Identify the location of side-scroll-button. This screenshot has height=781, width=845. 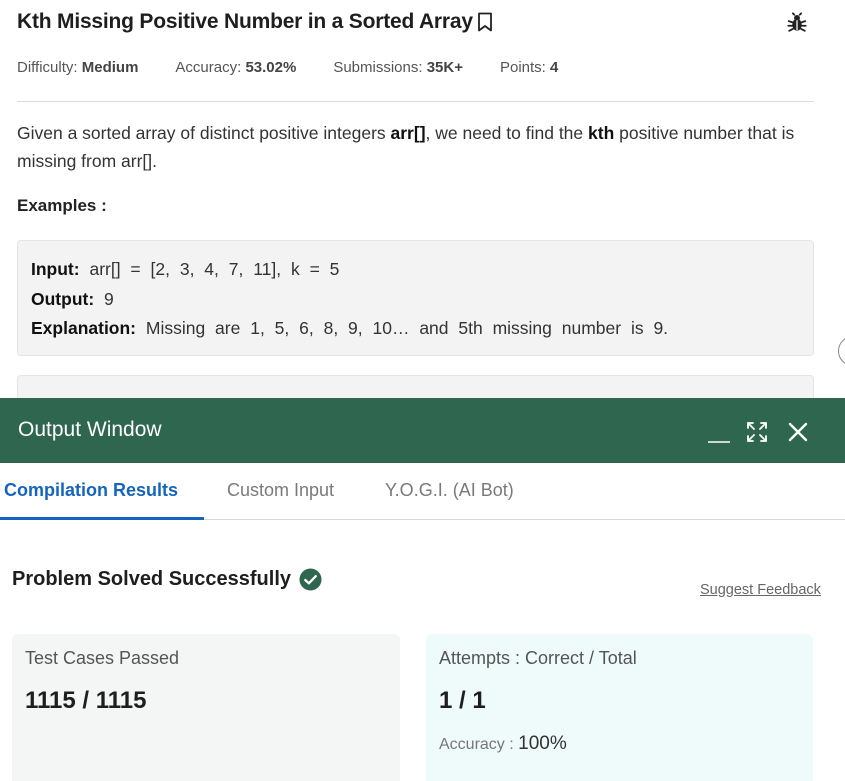
(841, 351).